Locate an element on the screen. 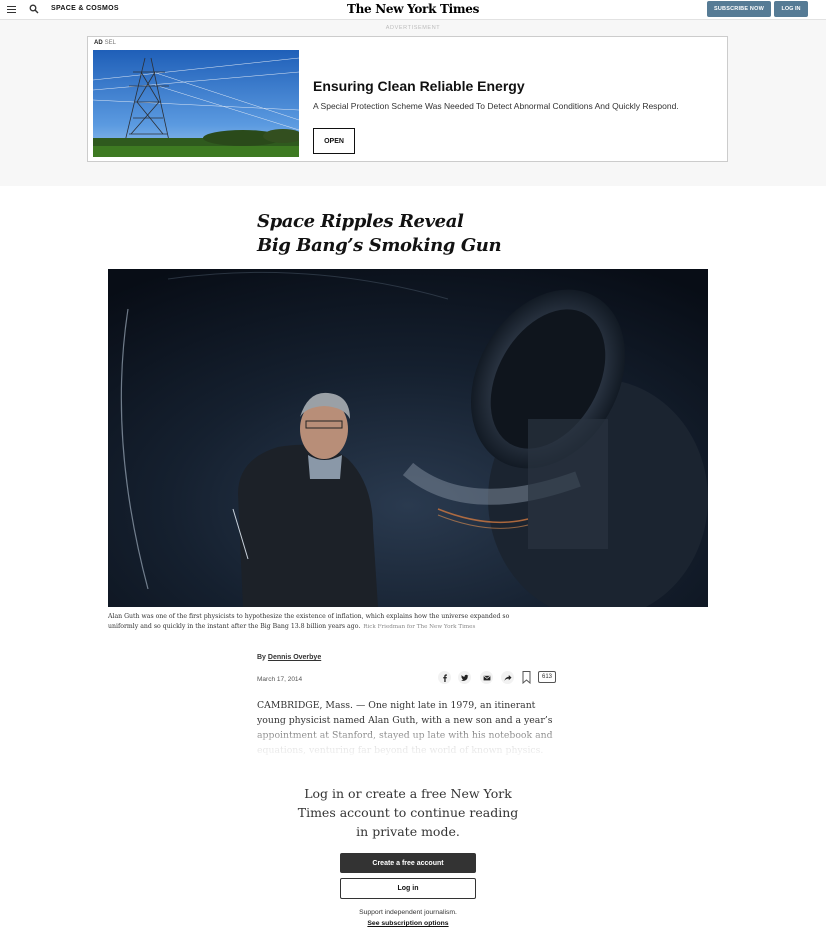  photo-credit: Rick Friedman for The New York Times is located at coordinates (419, 626).